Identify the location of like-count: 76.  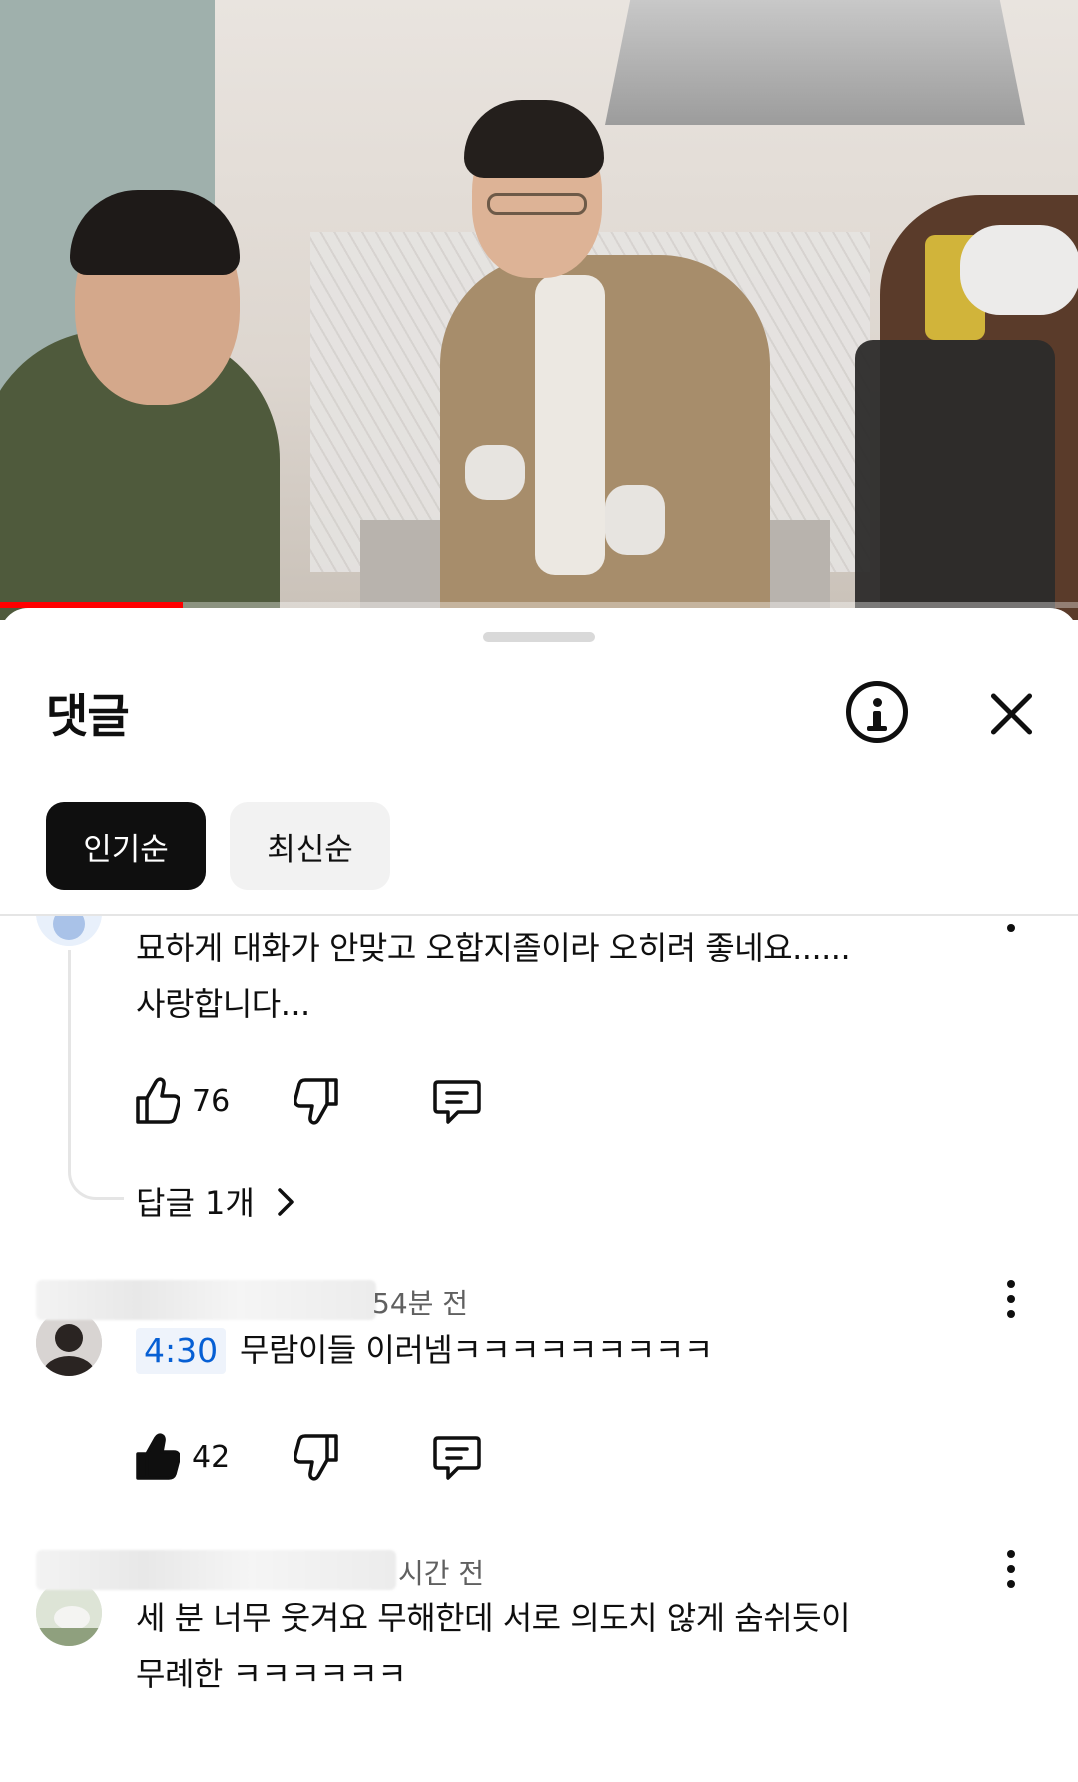
(211, 1101).